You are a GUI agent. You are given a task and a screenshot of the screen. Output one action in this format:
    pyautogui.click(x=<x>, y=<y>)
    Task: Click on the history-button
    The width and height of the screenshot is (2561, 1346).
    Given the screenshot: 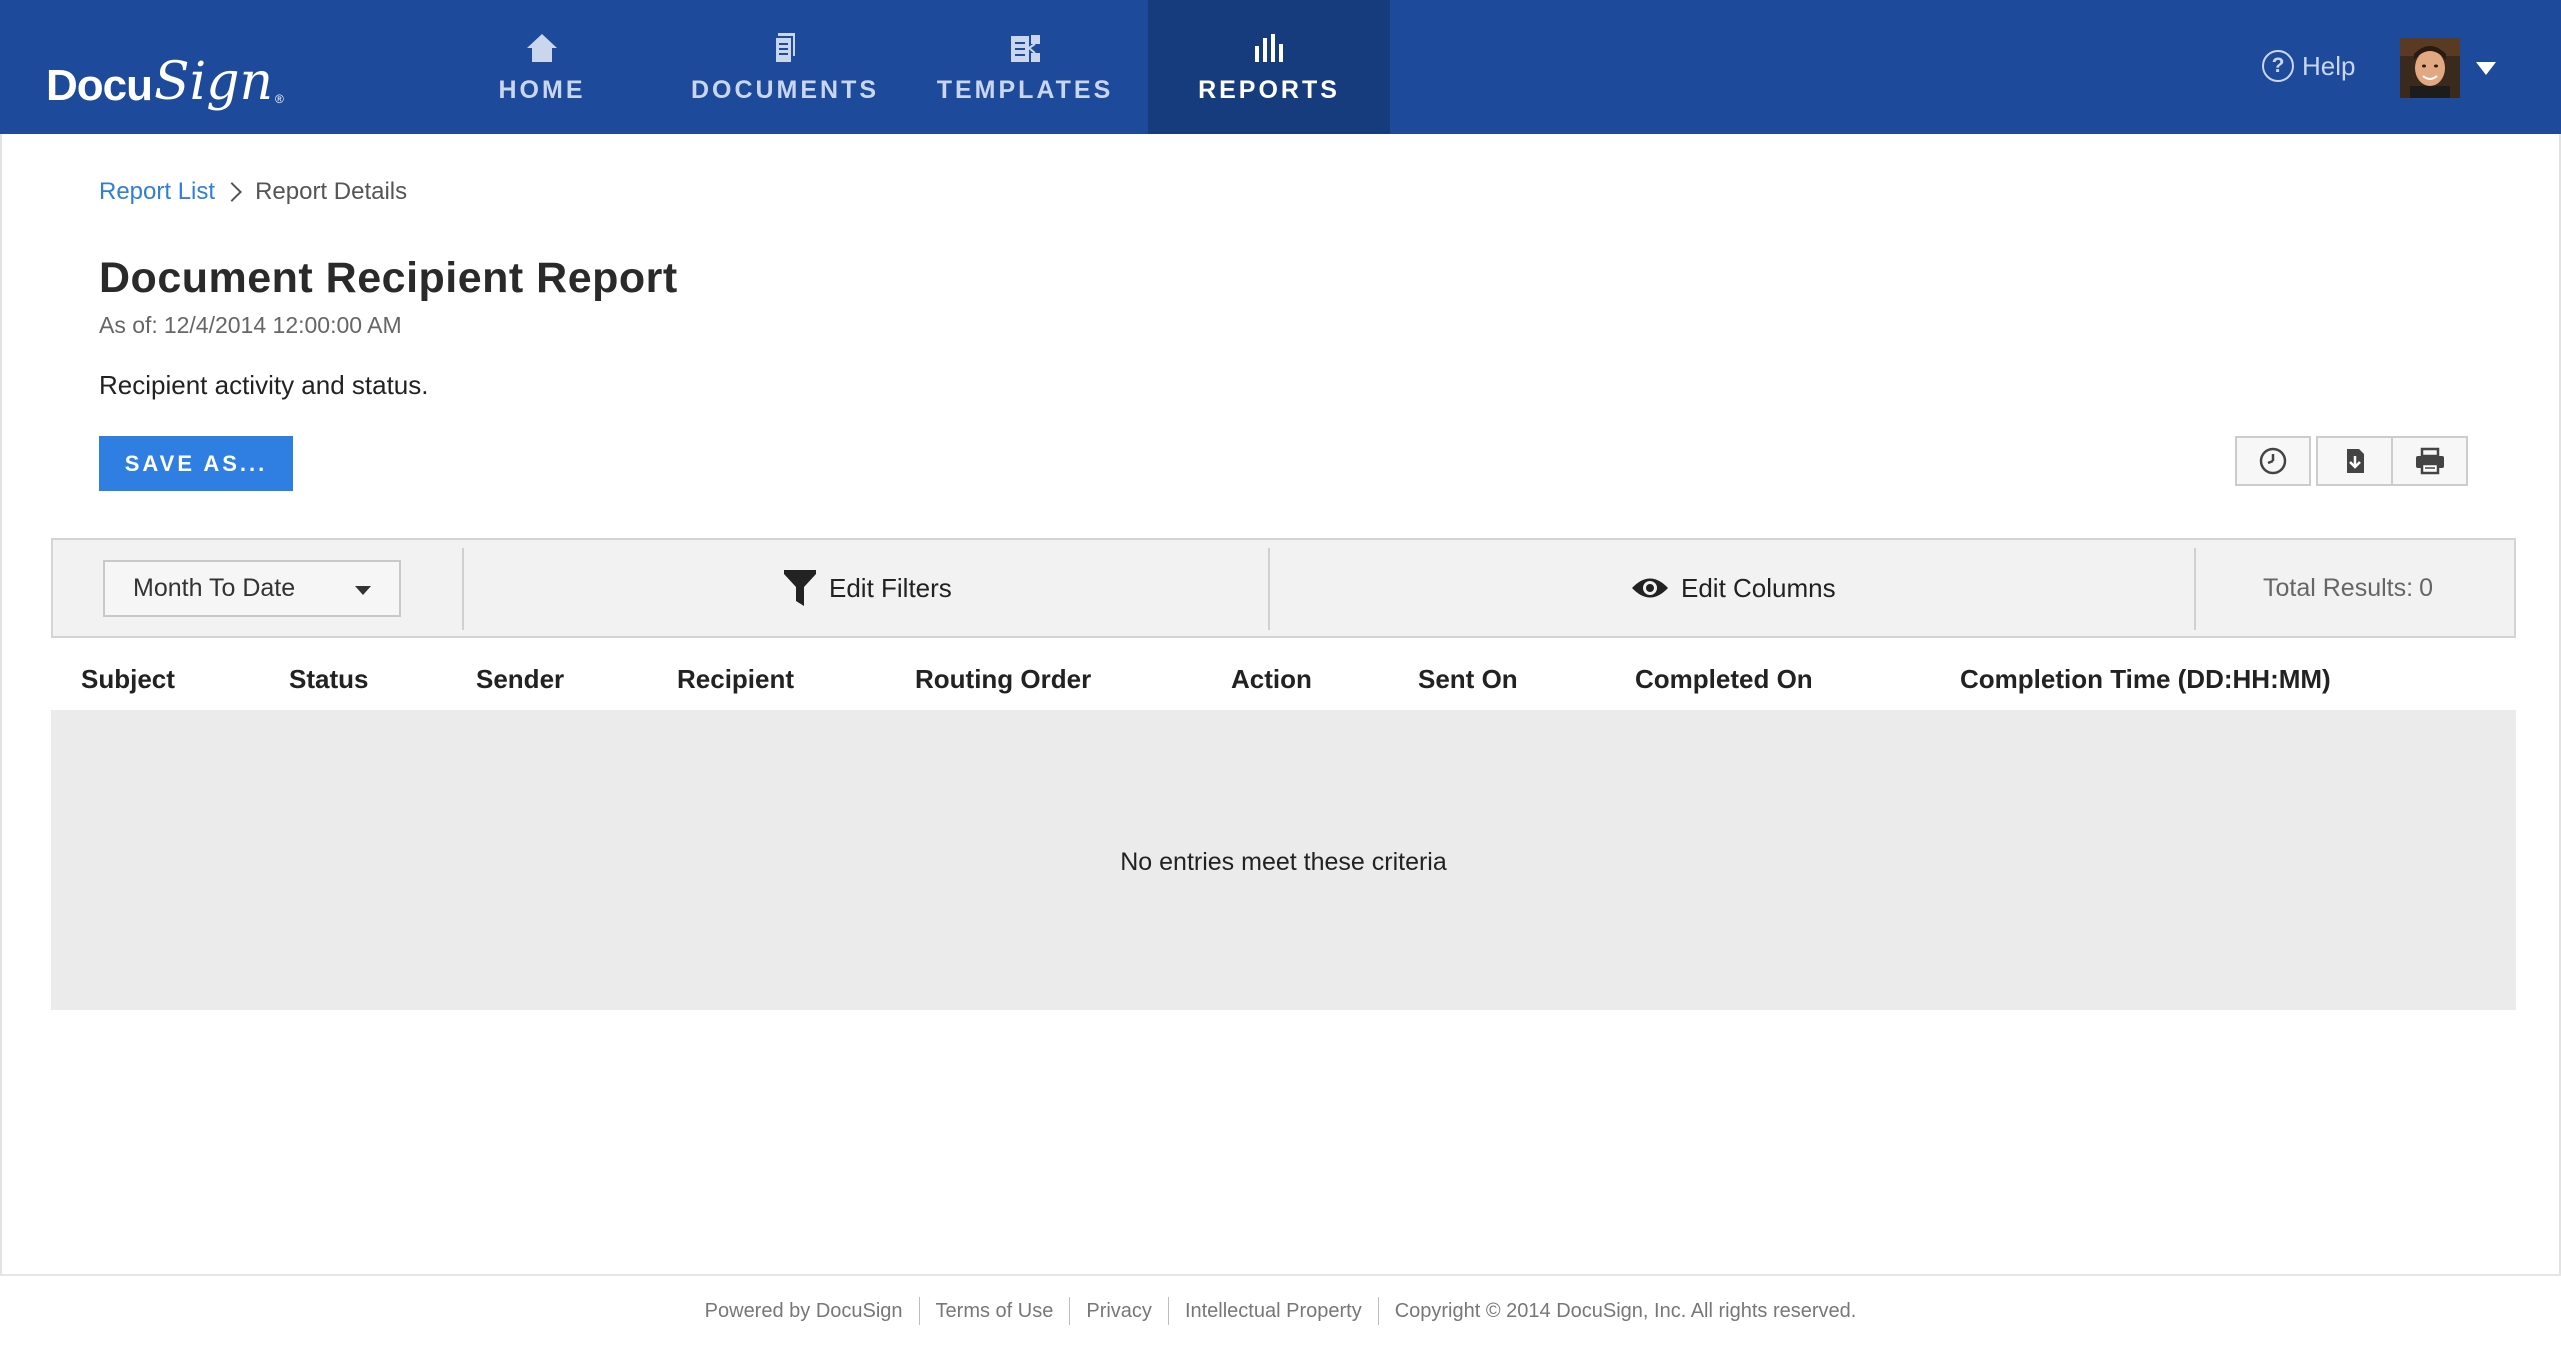 What is the action you would take?
    pyautogui.click(x=2273, y=461)
    